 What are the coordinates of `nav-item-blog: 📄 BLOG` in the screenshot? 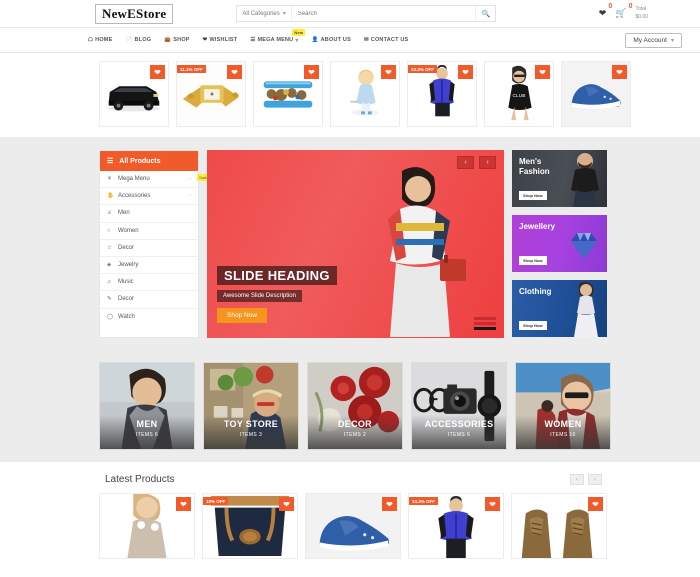 It's located at (138, 40).